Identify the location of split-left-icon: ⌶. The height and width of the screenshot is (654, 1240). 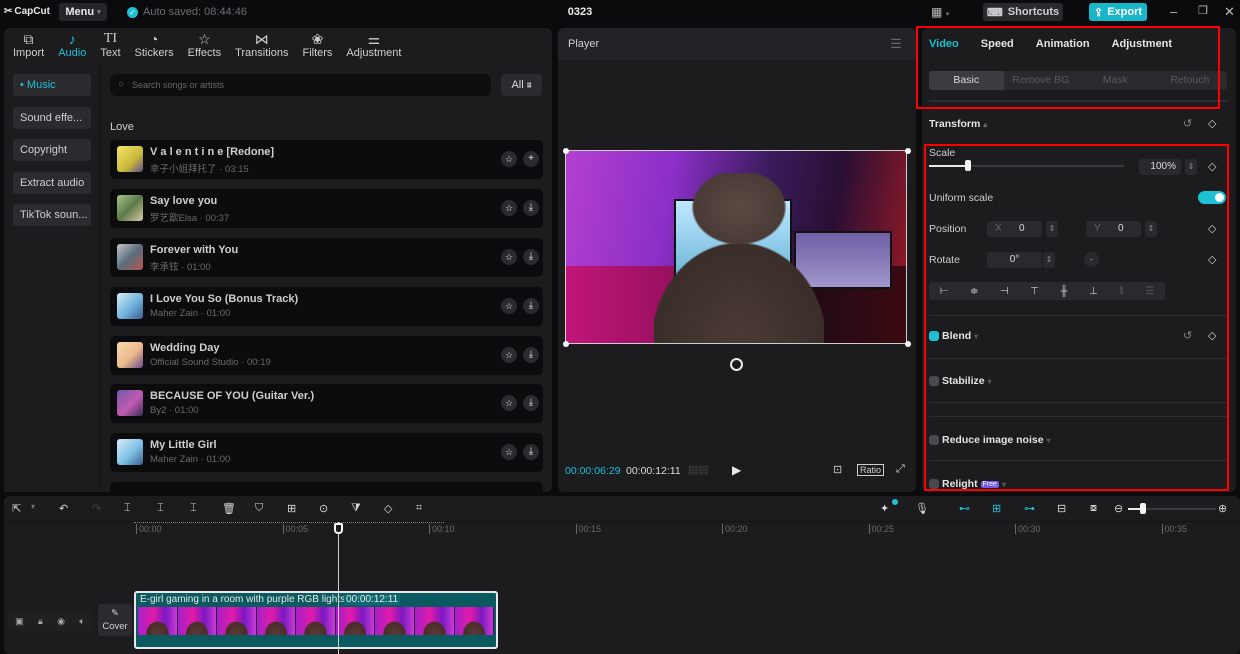
(160, 508).